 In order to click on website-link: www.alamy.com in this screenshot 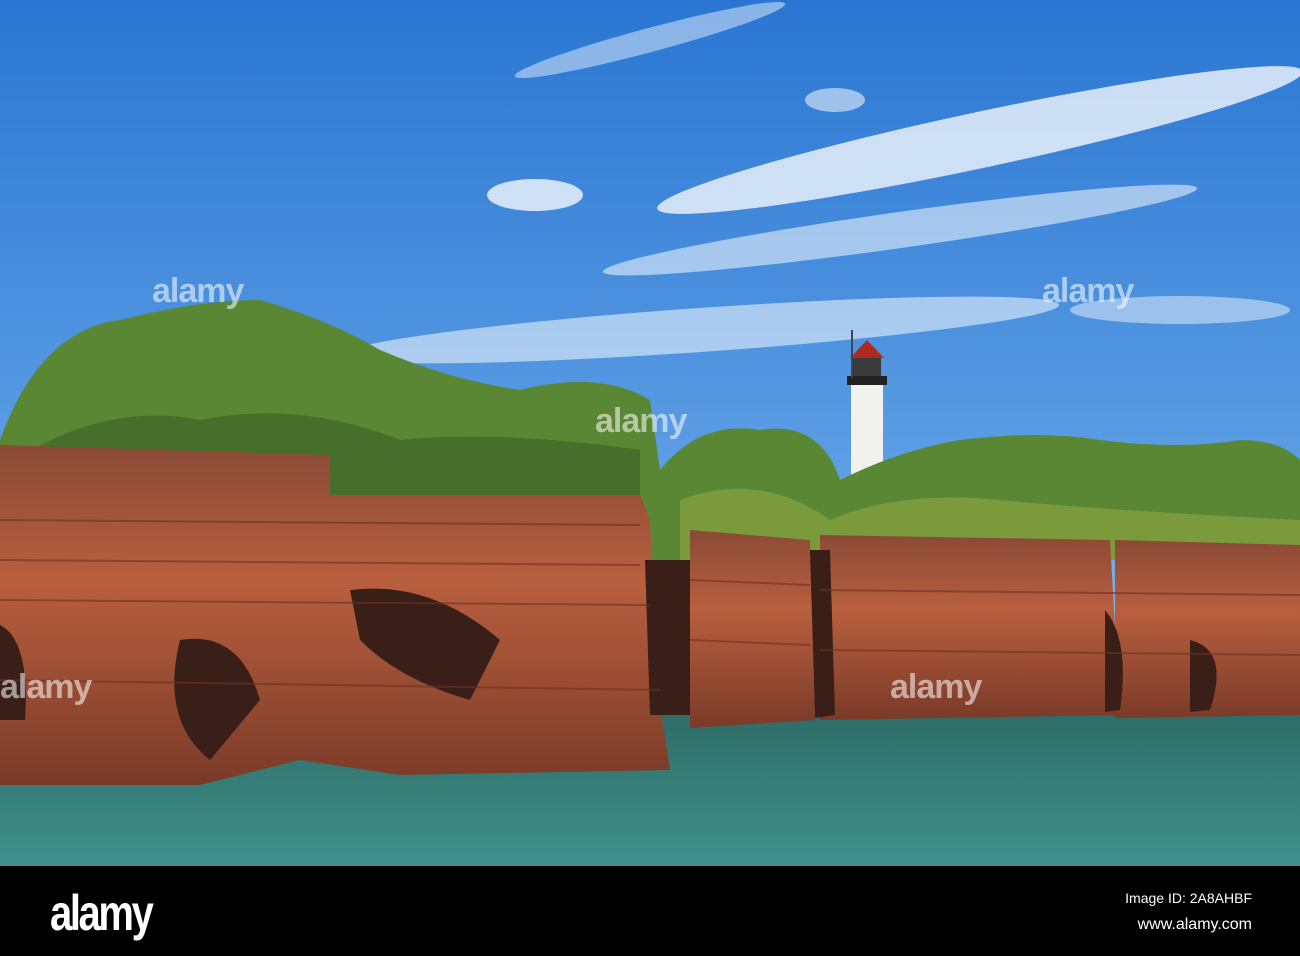, I will do `click(1194, 924)`.